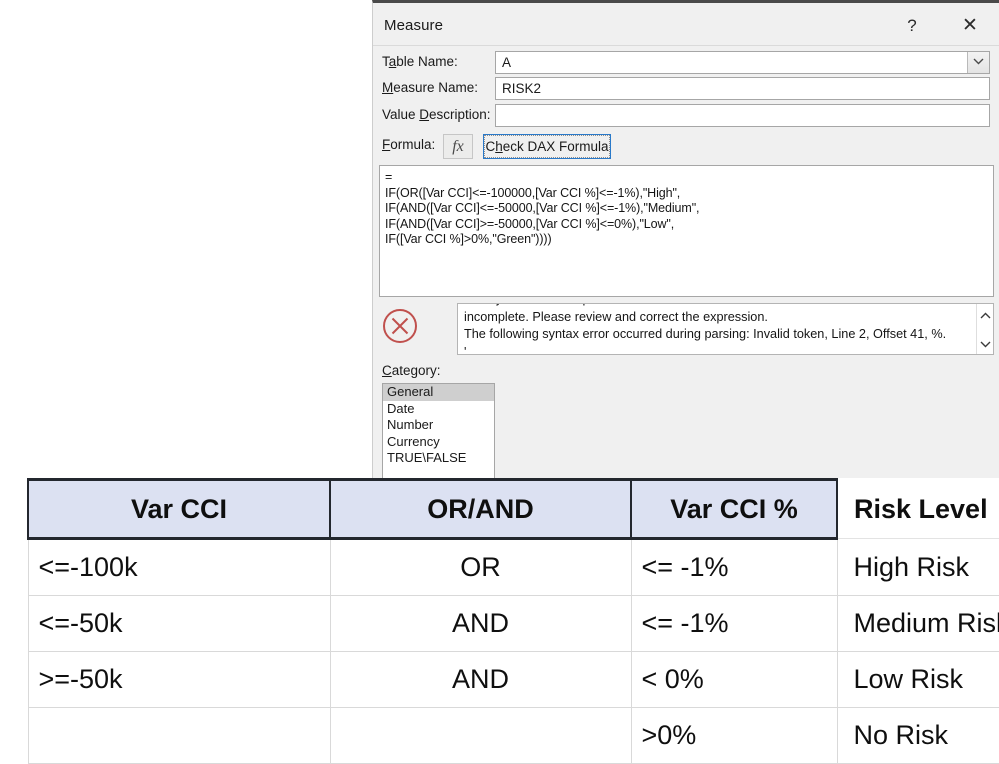 This screenshot has height=764, width=999. What do you see at coordinates (179, 509) in the screenshot?
I see `column-header-var-cci: Var CCI` at bounding box center [179, 509].